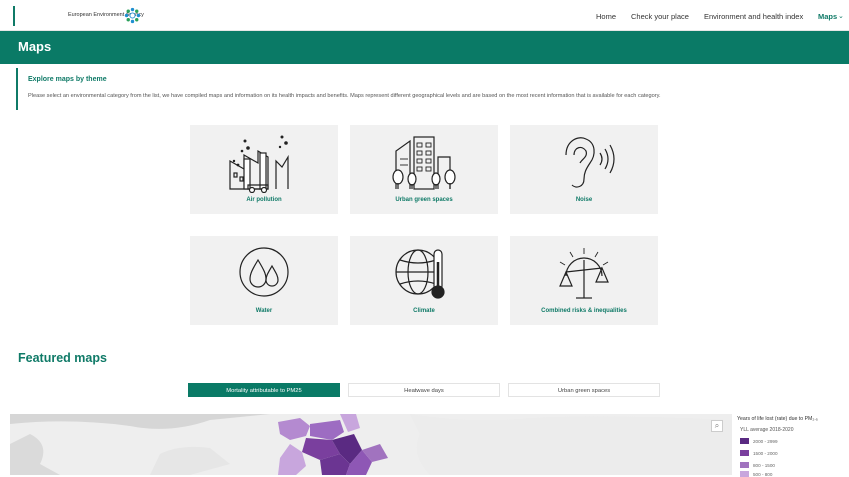  Describe the element at coordinates (660, 16) in the screenshot. I see `nav-check-your-place: Check your place` at that location.